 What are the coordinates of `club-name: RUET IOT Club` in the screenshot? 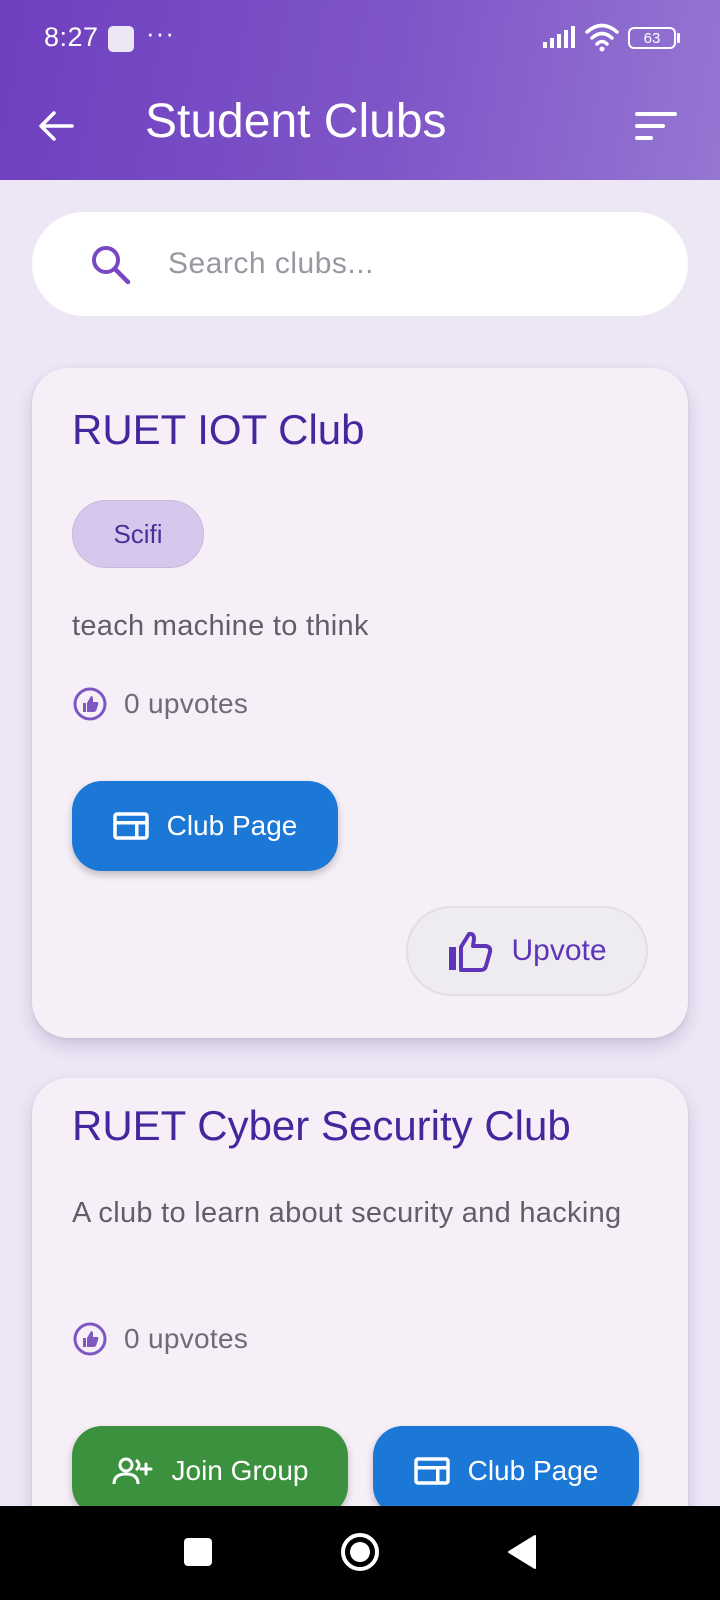 It's located at (218, 429).